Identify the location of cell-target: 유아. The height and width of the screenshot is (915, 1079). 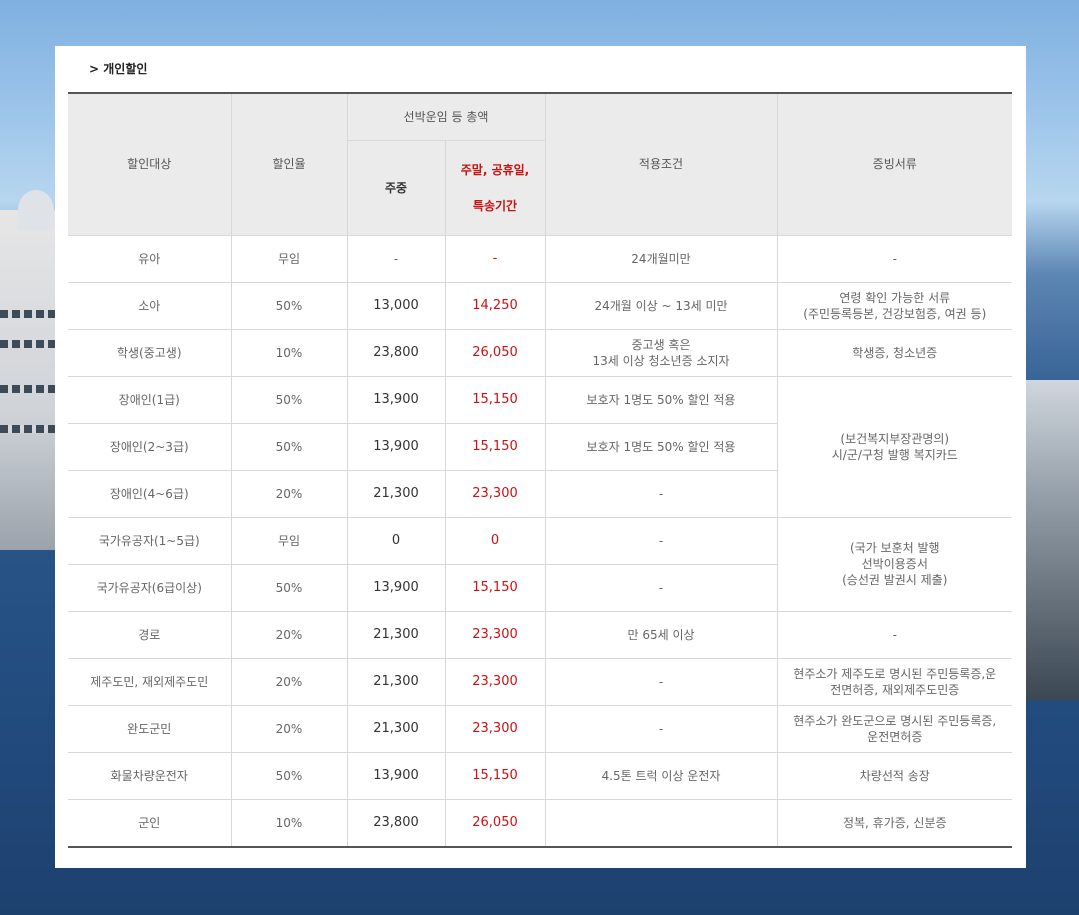
(150, 258).